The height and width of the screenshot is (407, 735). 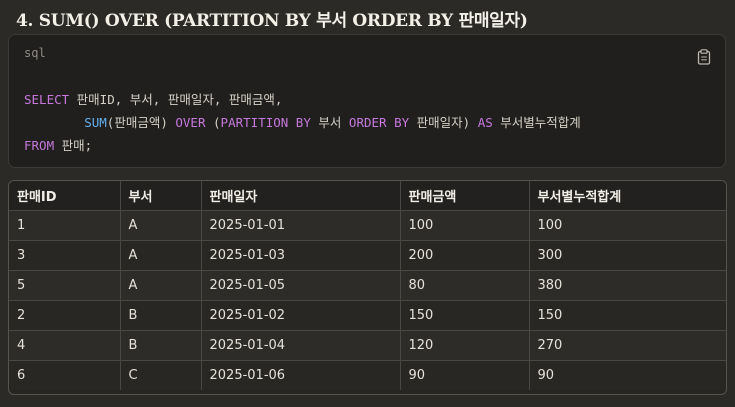 I want to click on code-text: 판매;, so click(x=73, y=145).